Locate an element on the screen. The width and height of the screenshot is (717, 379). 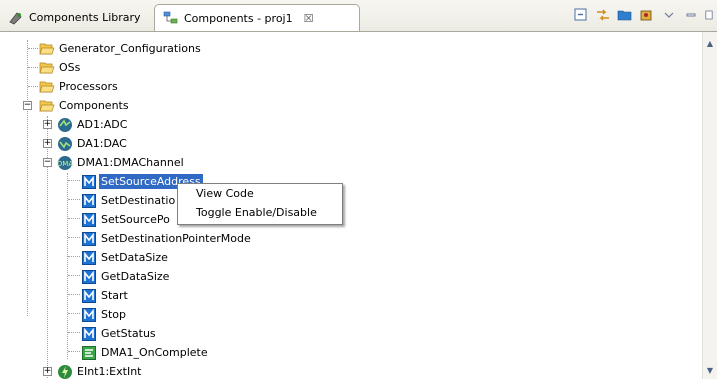
tree-item-eint1-extint: EInt1:ExtInt is located at coordinates (99, 370).